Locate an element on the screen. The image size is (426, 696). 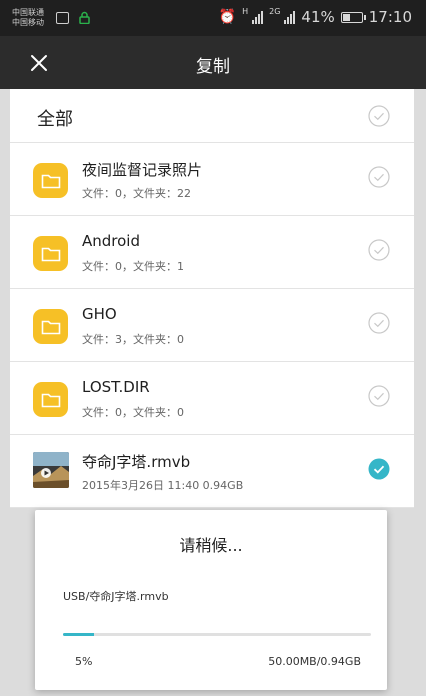
status-bar: 中国联通 中国移动 ⏰ H 2G 41% 17:10 is located at coordinates (213, 18).